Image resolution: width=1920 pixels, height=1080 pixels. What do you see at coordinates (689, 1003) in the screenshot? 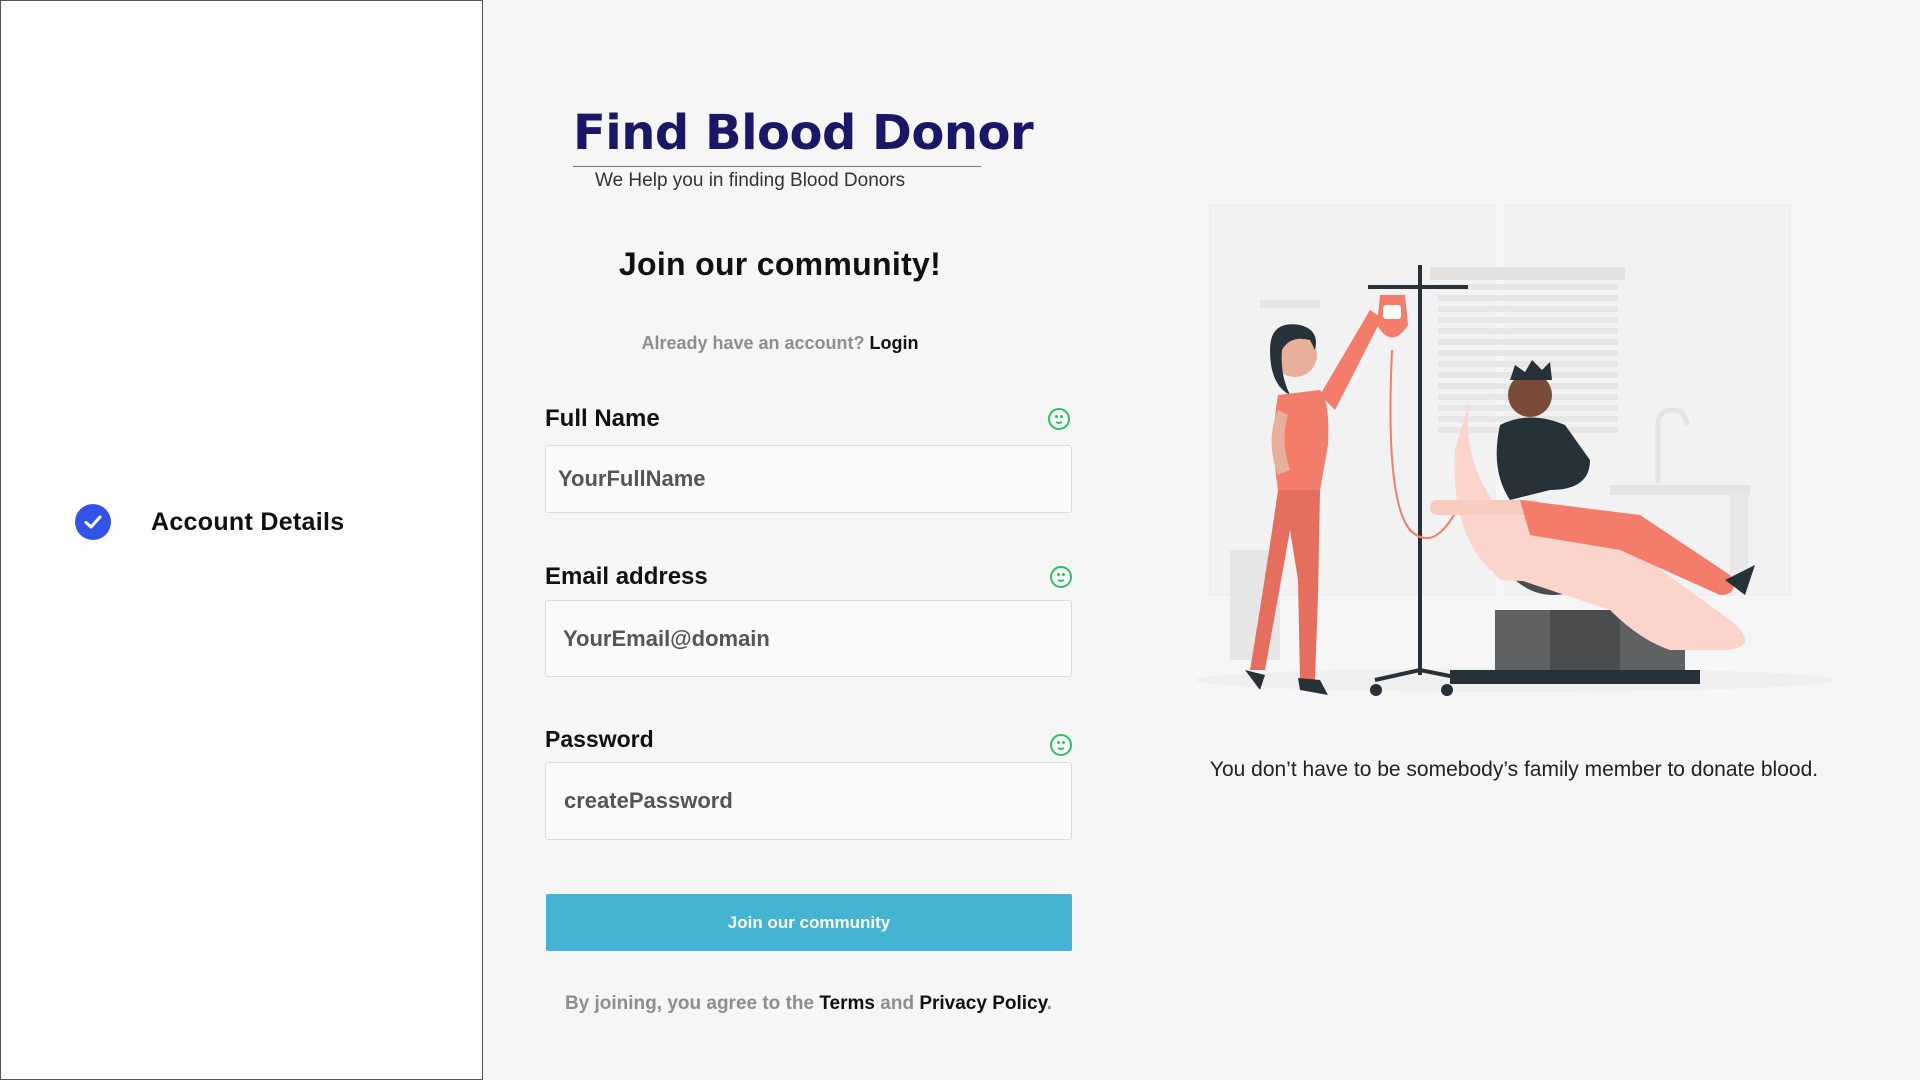
I see `terms-prefix: By joining, you agree to the` at bounding box center [689, 1003].